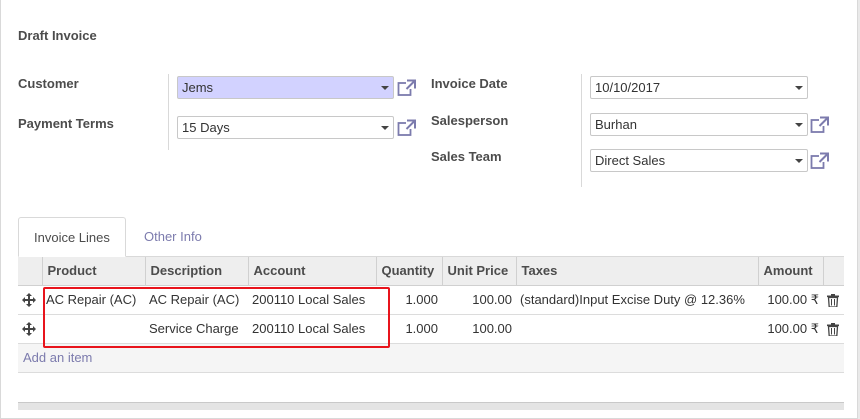  I want to click on salesperson-value: Burhan, so click(616, 124).